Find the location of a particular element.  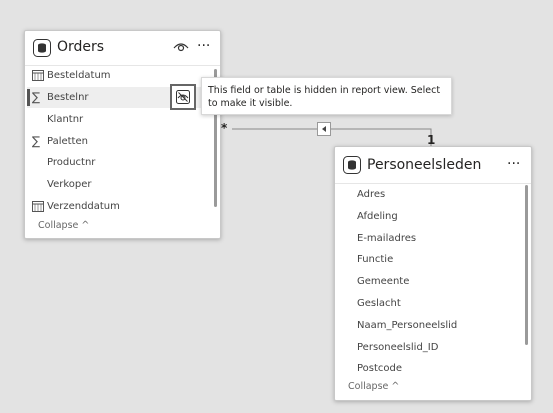

field-postcode: Postcode is located at coordinates (427, 368).